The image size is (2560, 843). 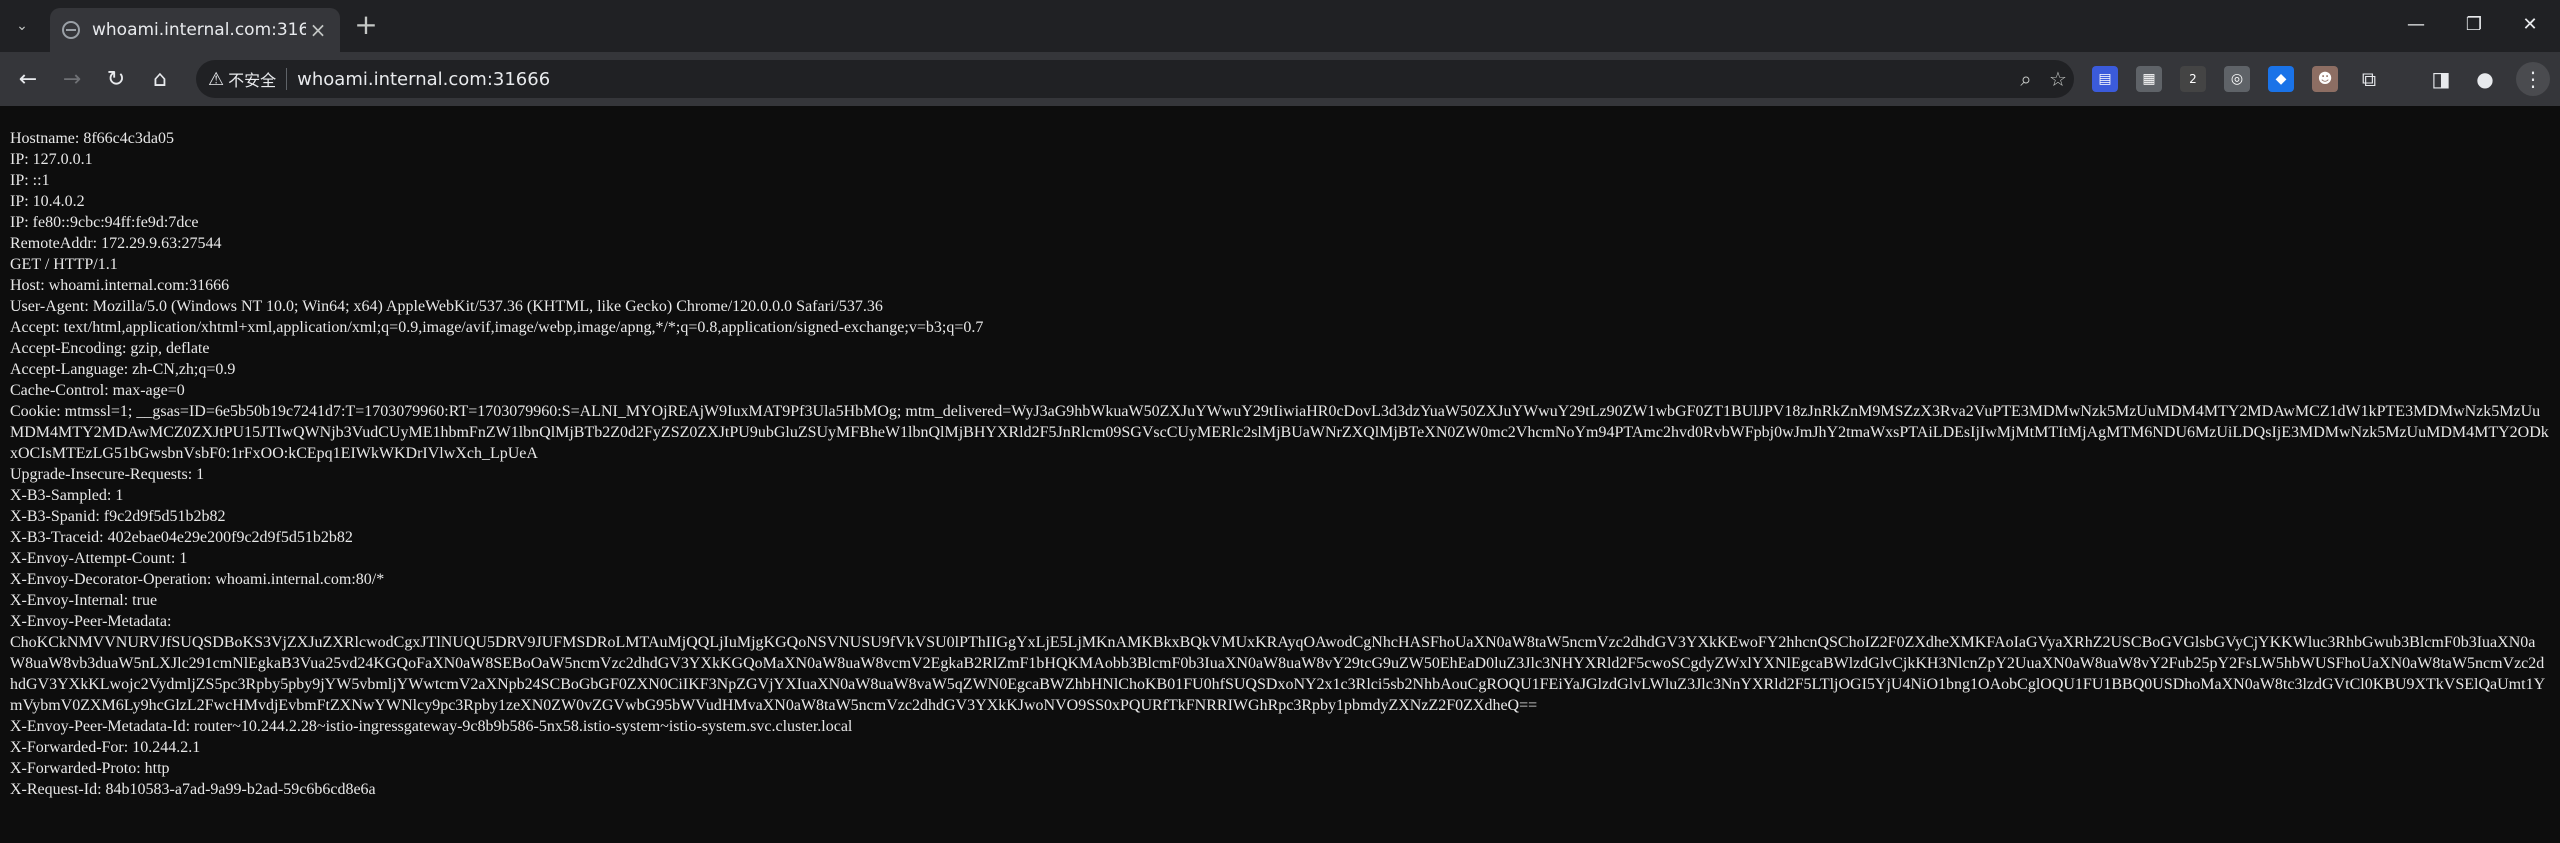 What do you see at coordinates (92, 138) in the screenshot?
I see `hostname-line: Hostname: 8f66c4c3da05` at bounding box center [92, 138].